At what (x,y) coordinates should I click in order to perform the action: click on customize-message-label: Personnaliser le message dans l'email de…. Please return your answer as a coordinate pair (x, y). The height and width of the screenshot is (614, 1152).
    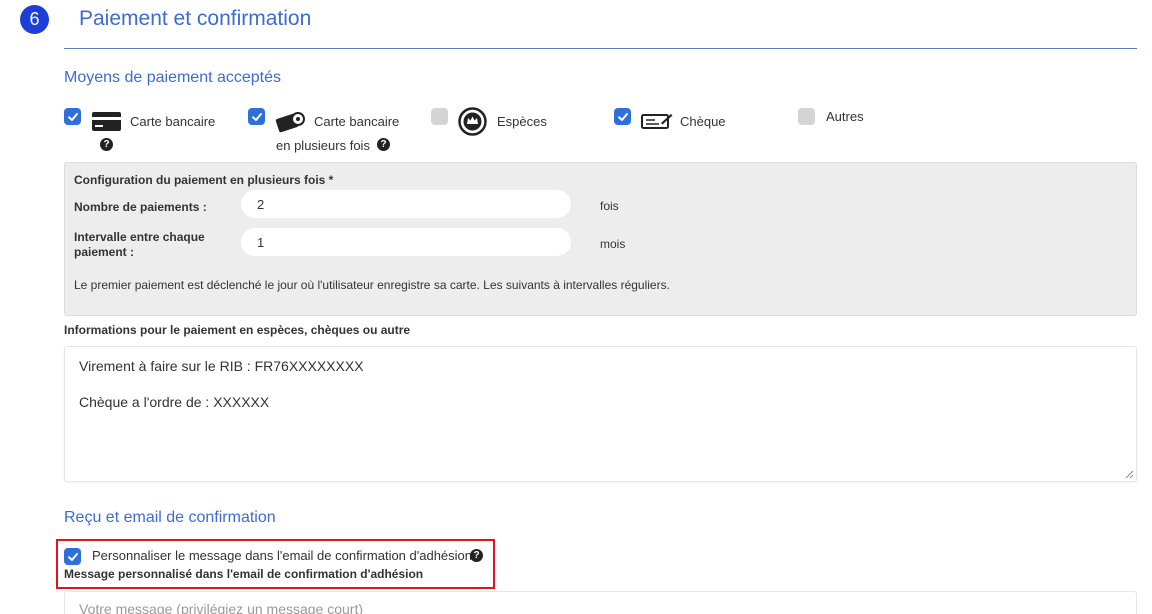
    Looking at the image, I should click on (282, 555).